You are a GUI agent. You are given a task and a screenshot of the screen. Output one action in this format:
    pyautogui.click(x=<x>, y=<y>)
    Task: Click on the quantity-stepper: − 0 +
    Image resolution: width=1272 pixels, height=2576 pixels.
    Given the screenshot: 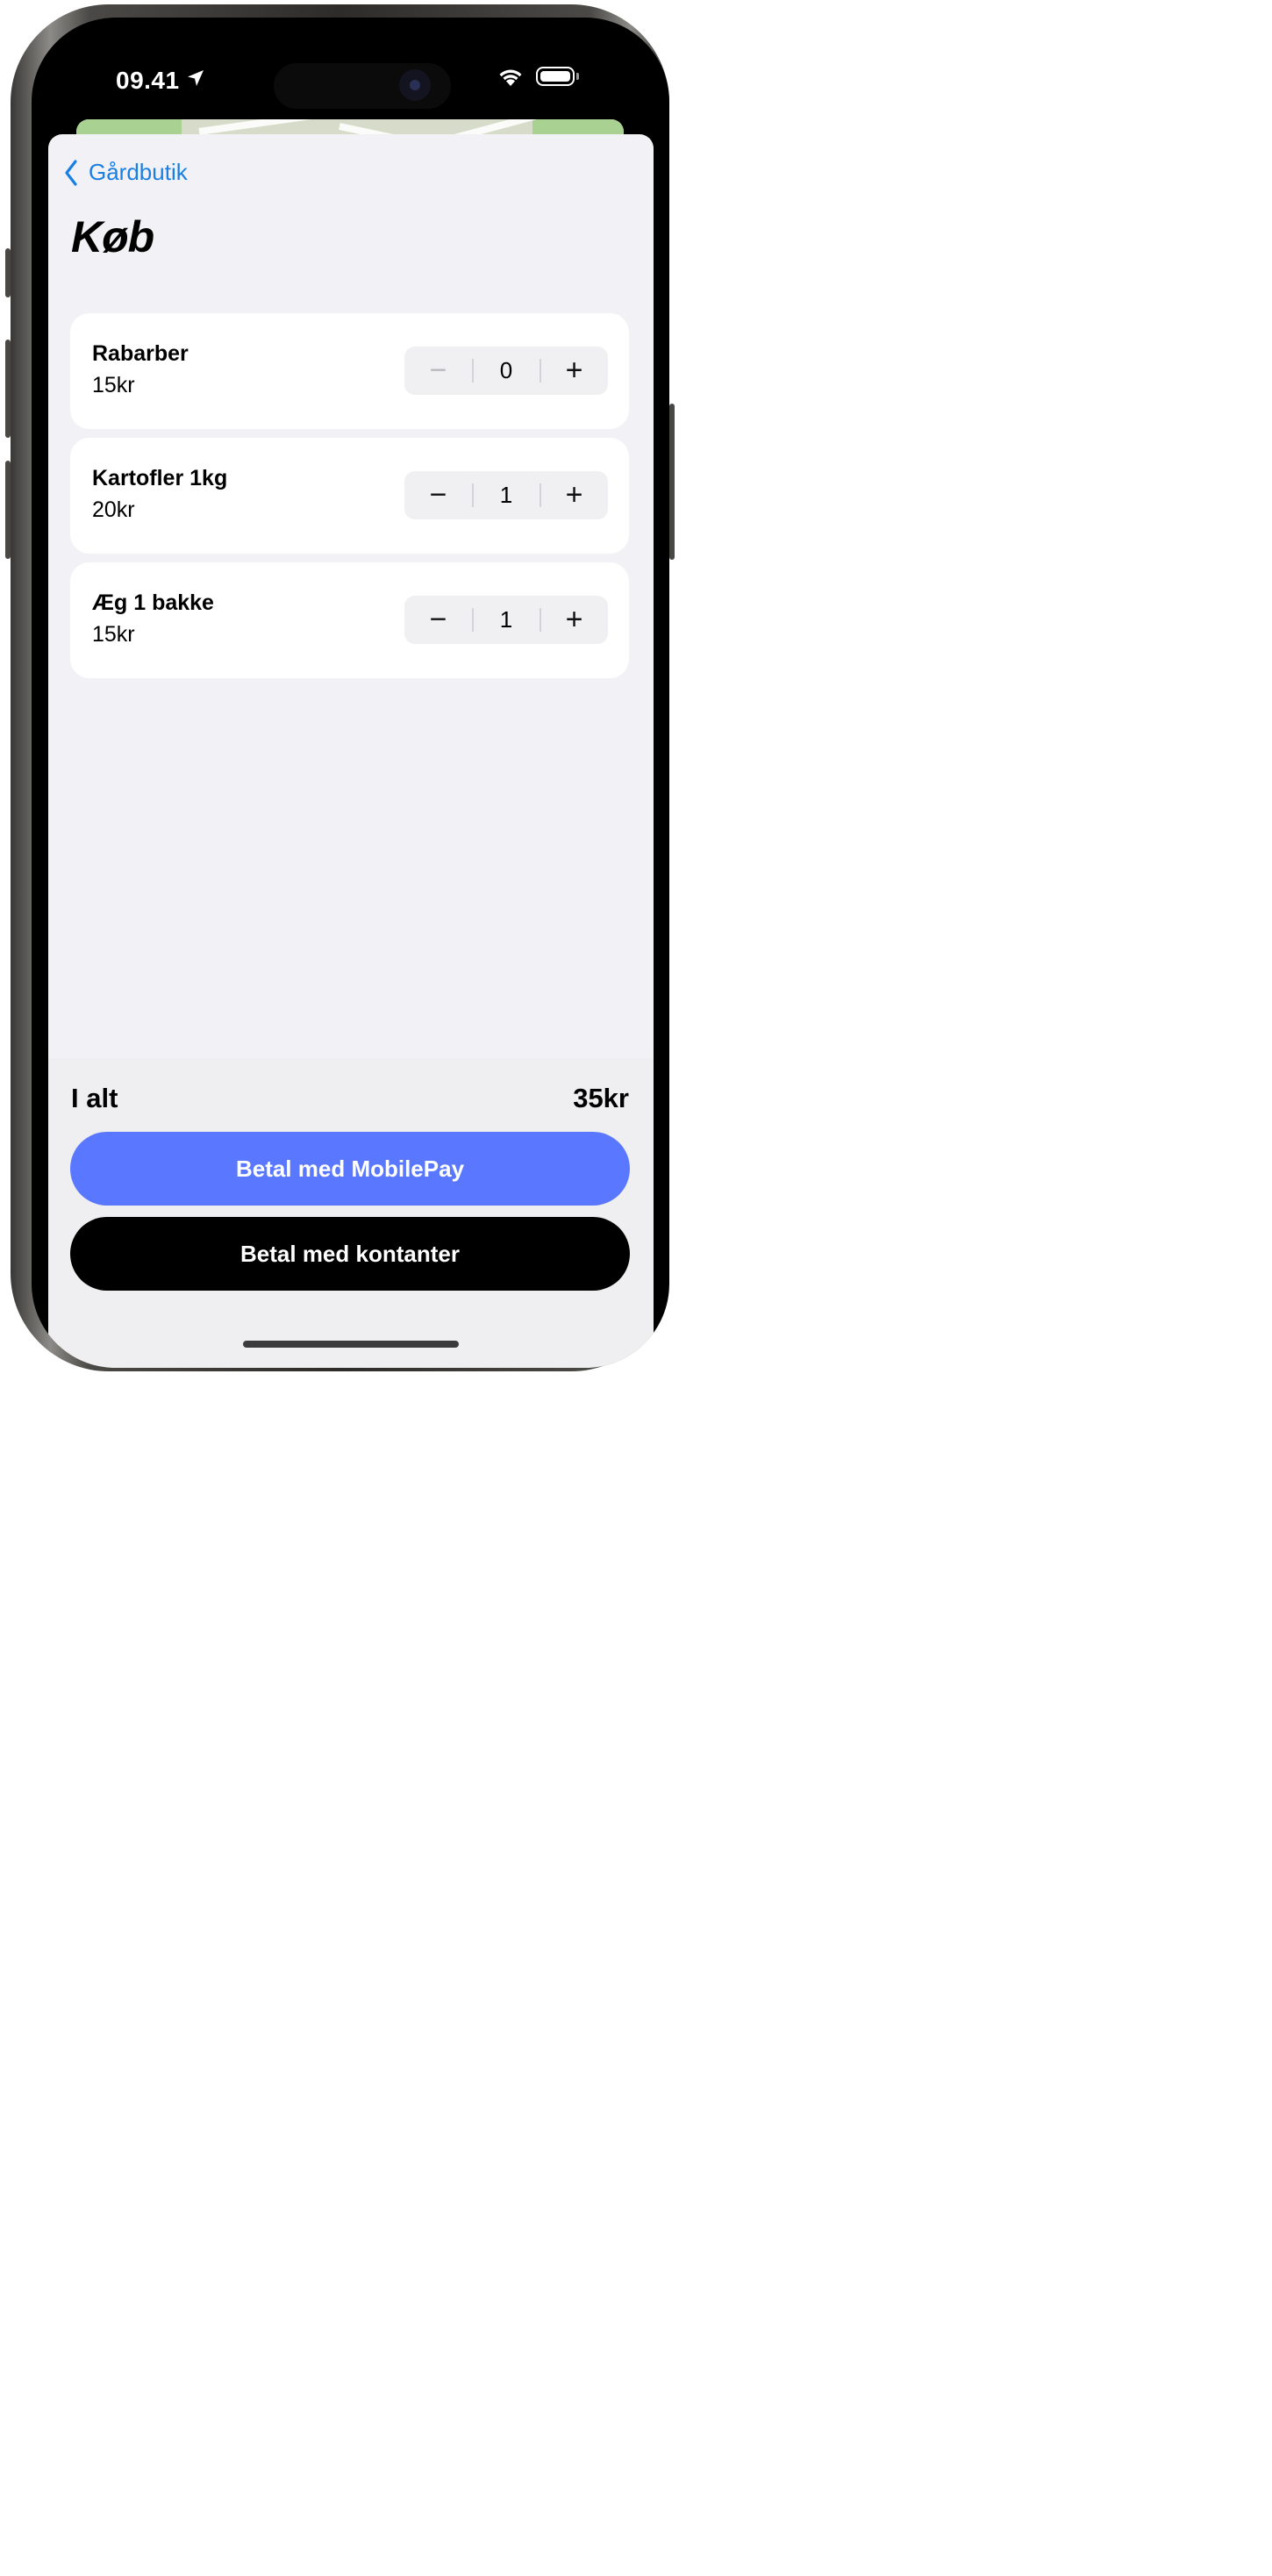 What is the action you would take?
    pyautogui.click(x=506, y=371)
    